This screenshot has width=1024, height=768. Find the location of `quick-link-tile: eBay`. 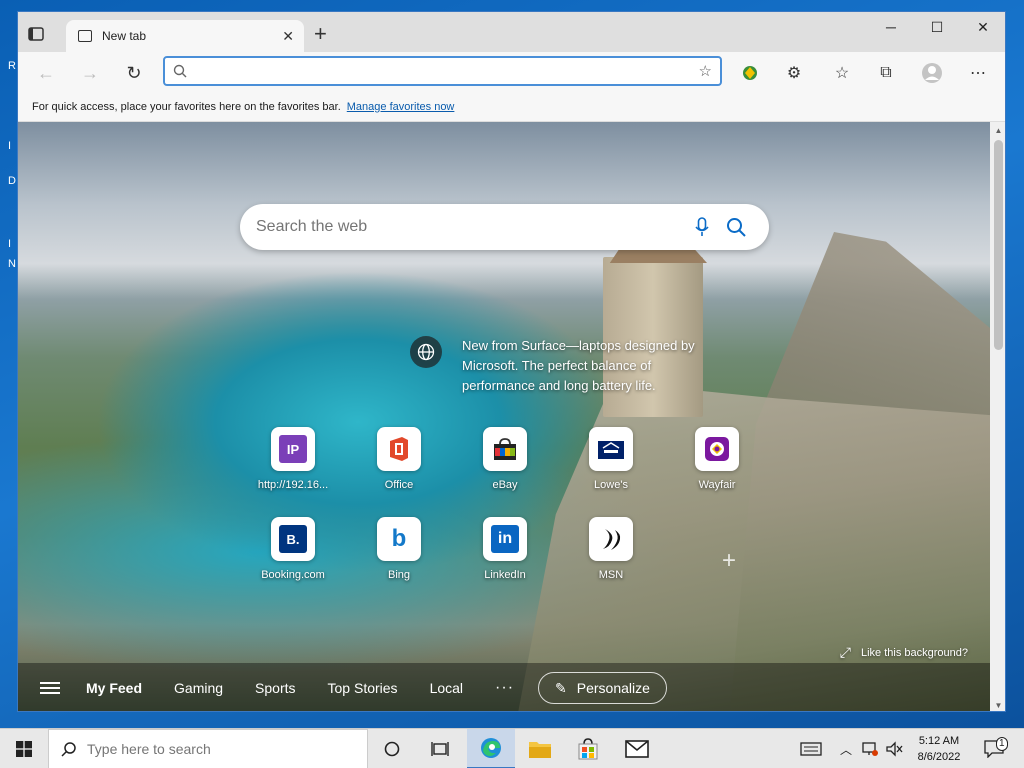

quick-link-tile: eBay is located at coordinates (505, 468).